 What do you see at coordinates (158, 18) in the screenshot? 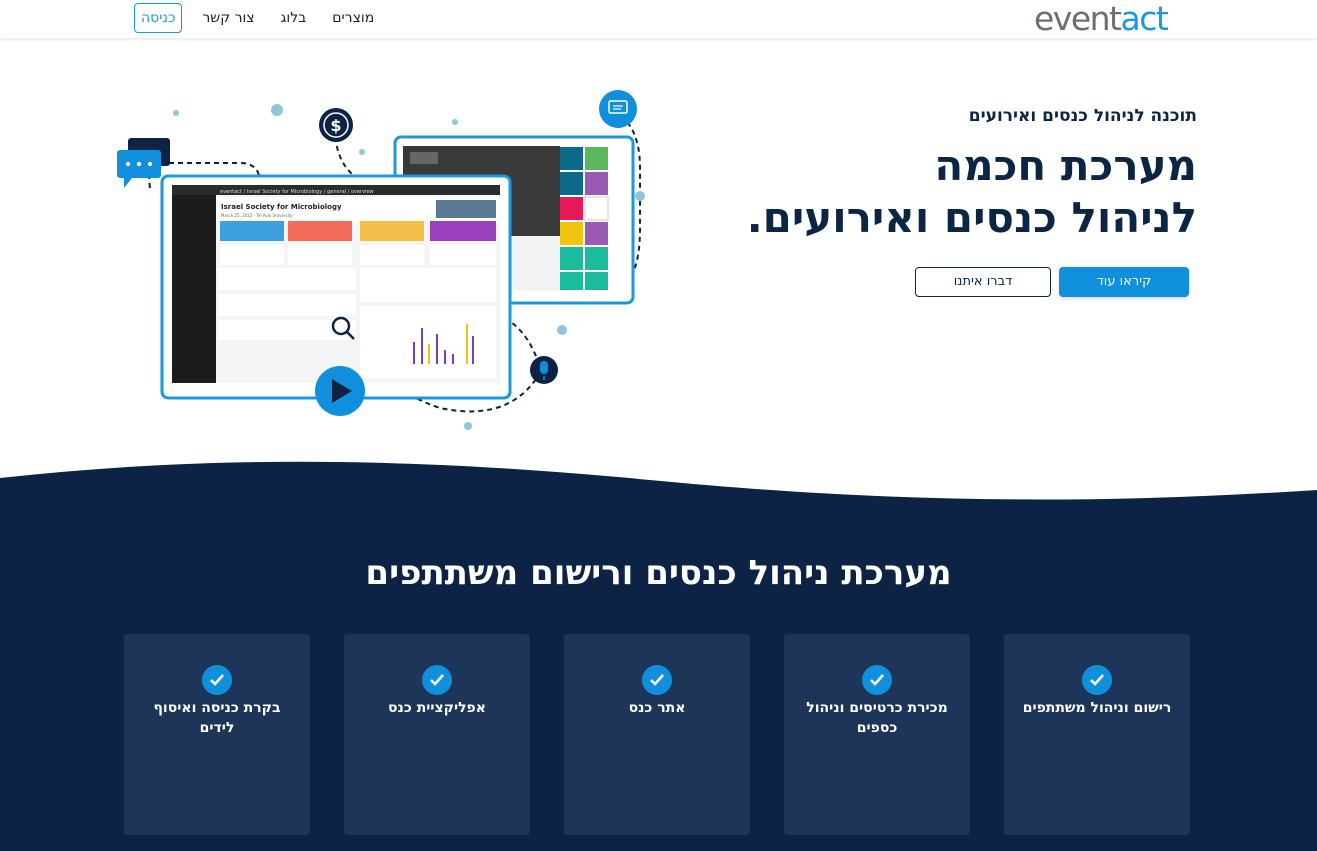
I see `login-button: כניסה` at bounding box center [158, 18].